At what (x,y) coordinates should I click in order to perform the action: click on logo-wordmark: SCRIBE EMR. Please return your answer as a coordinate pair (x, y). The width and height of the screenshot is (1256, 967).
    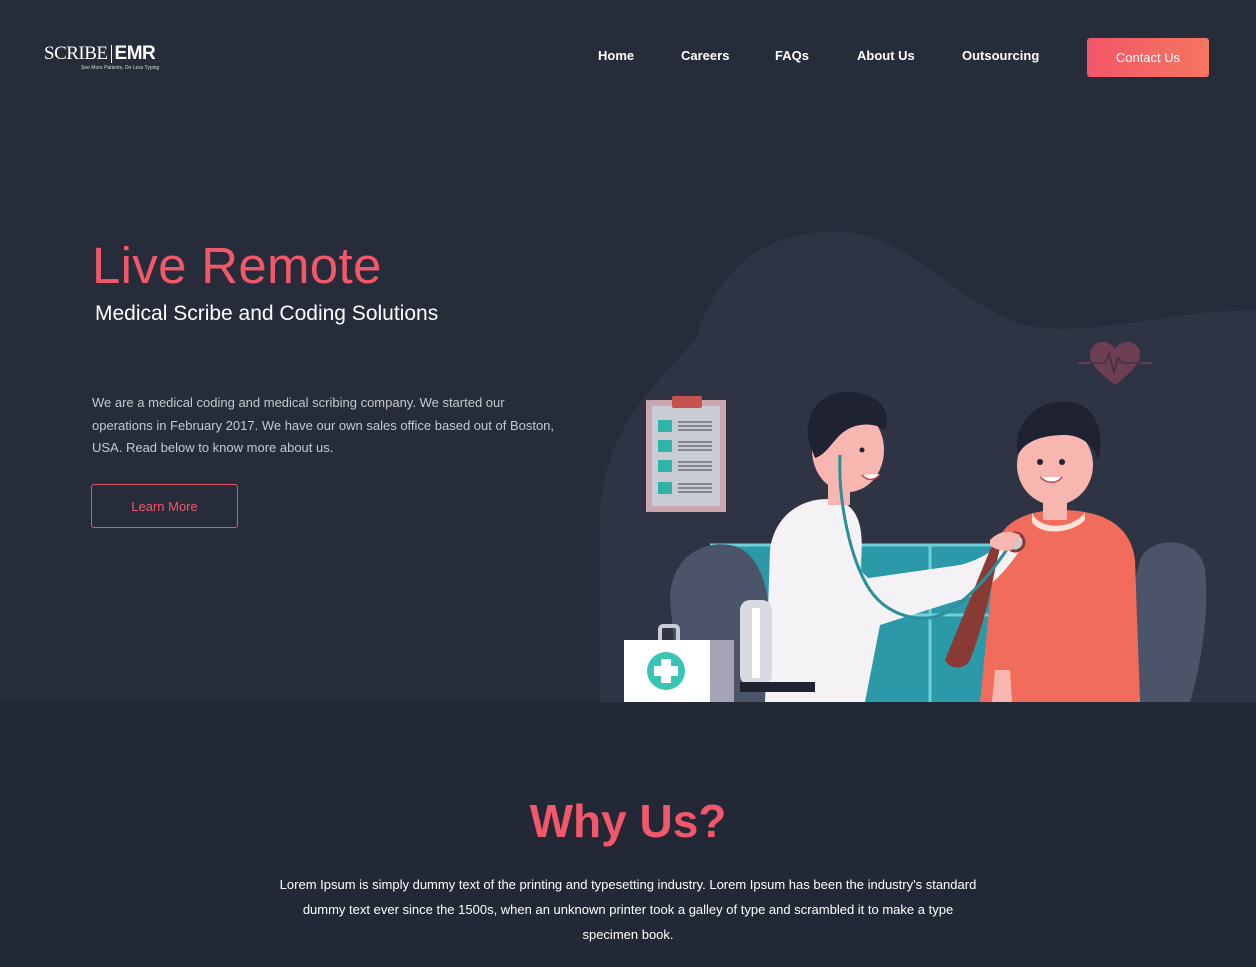
    Looking at the image, I should click on (104, 54).